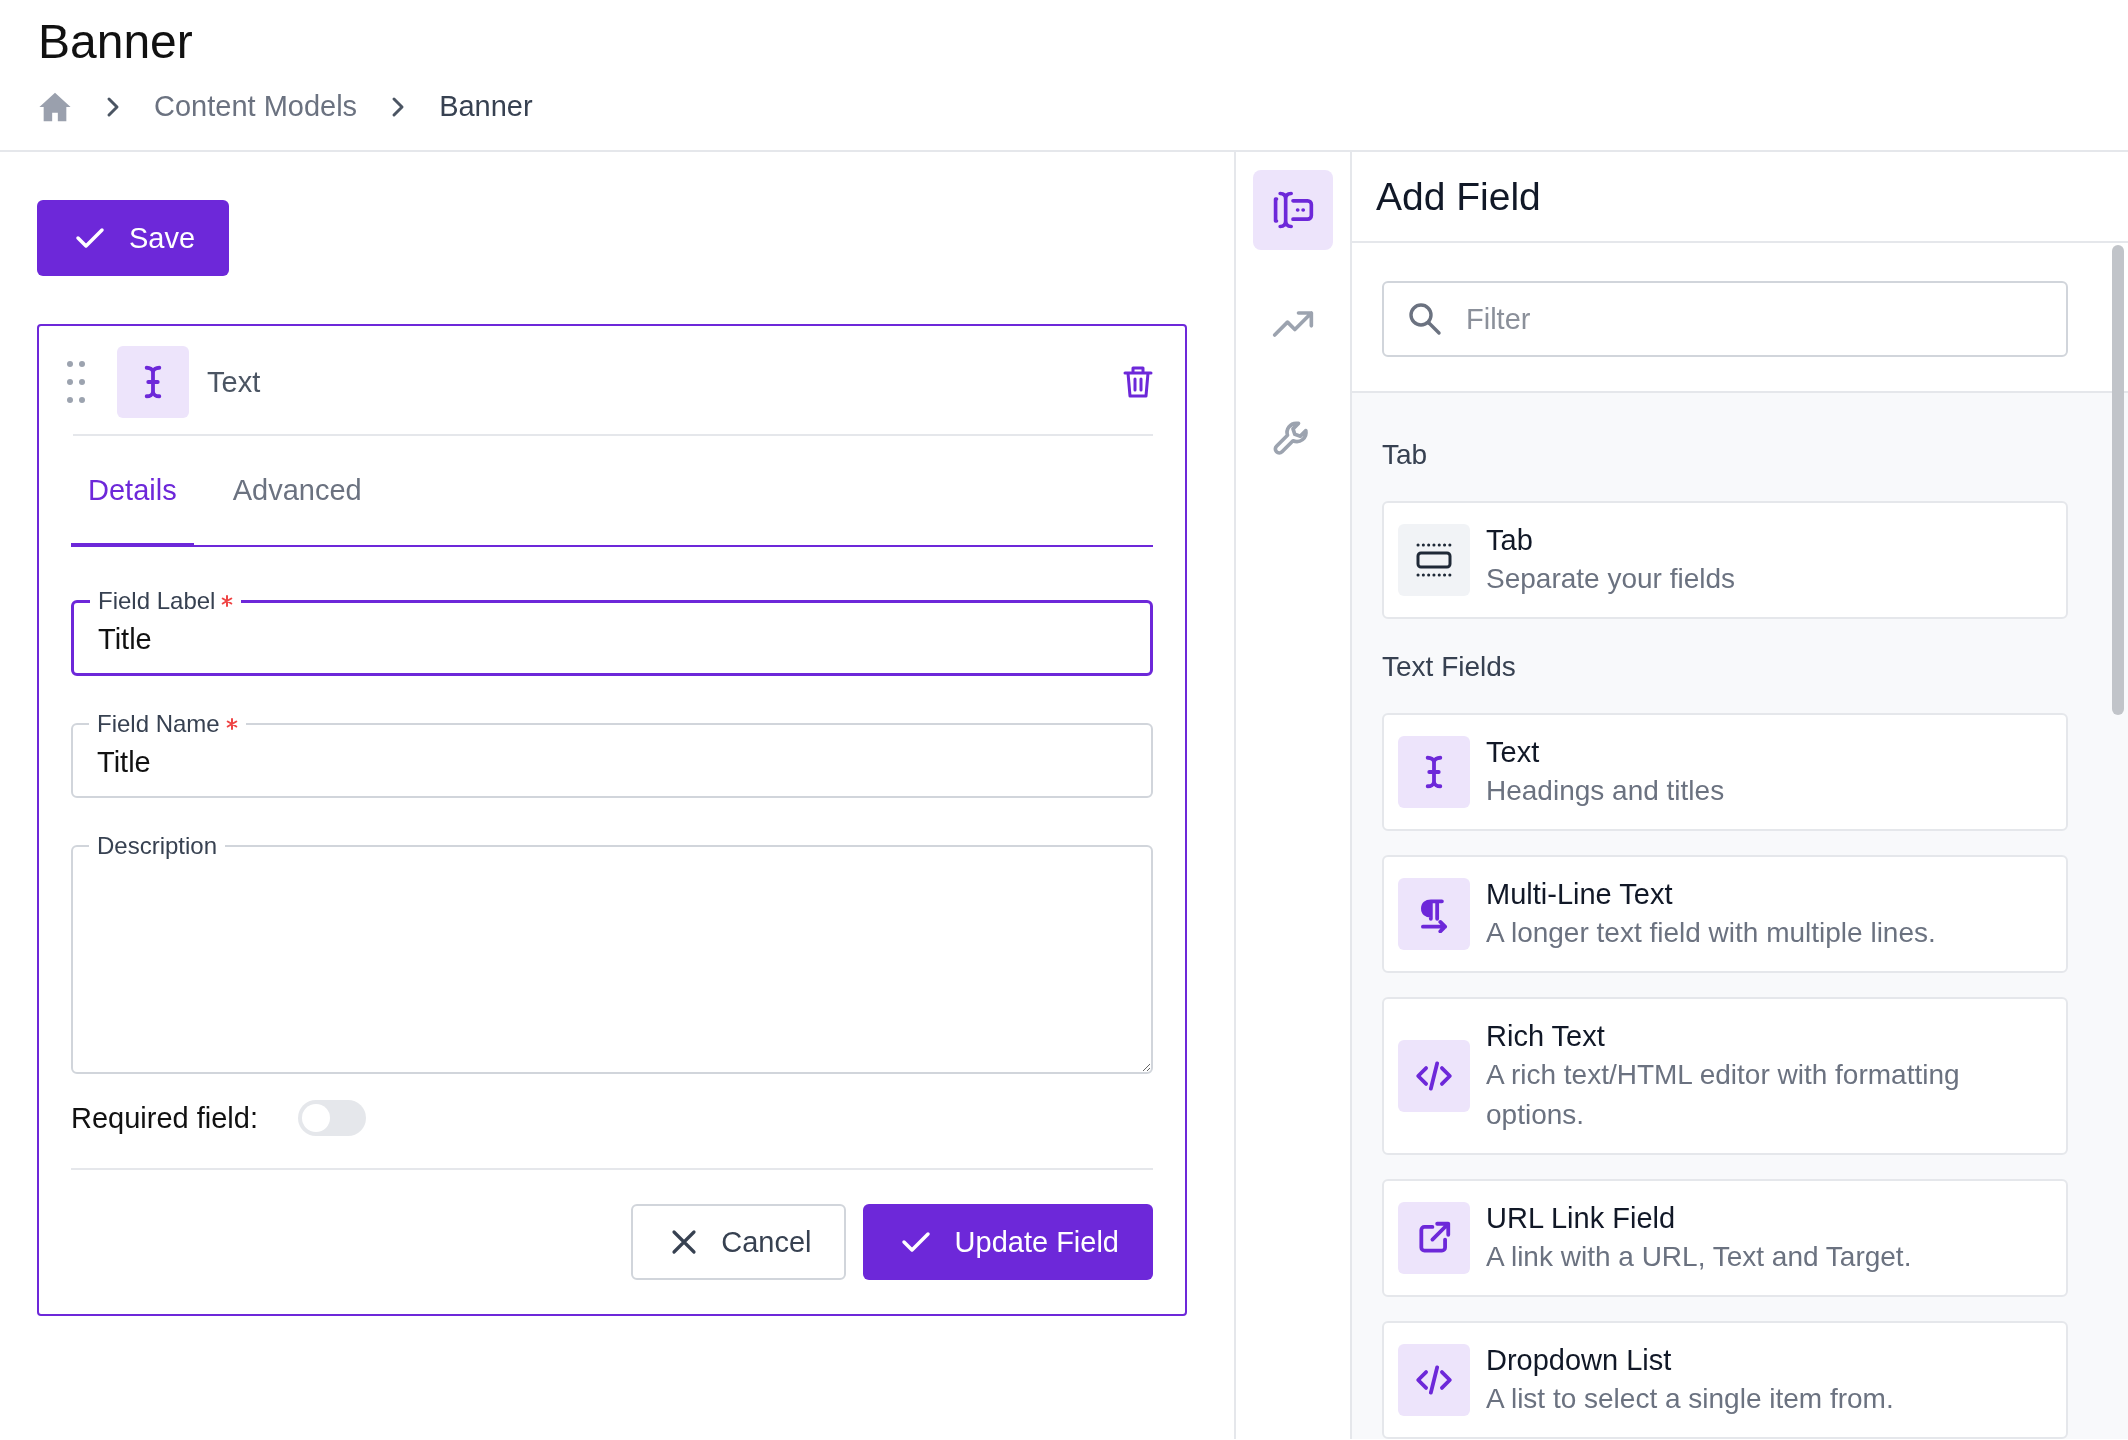 The image size is (2128, 1440). Describe the element at coordinates (256, 106) in the screenshot. I see `breadcrumb-link: Content Models` at that location.